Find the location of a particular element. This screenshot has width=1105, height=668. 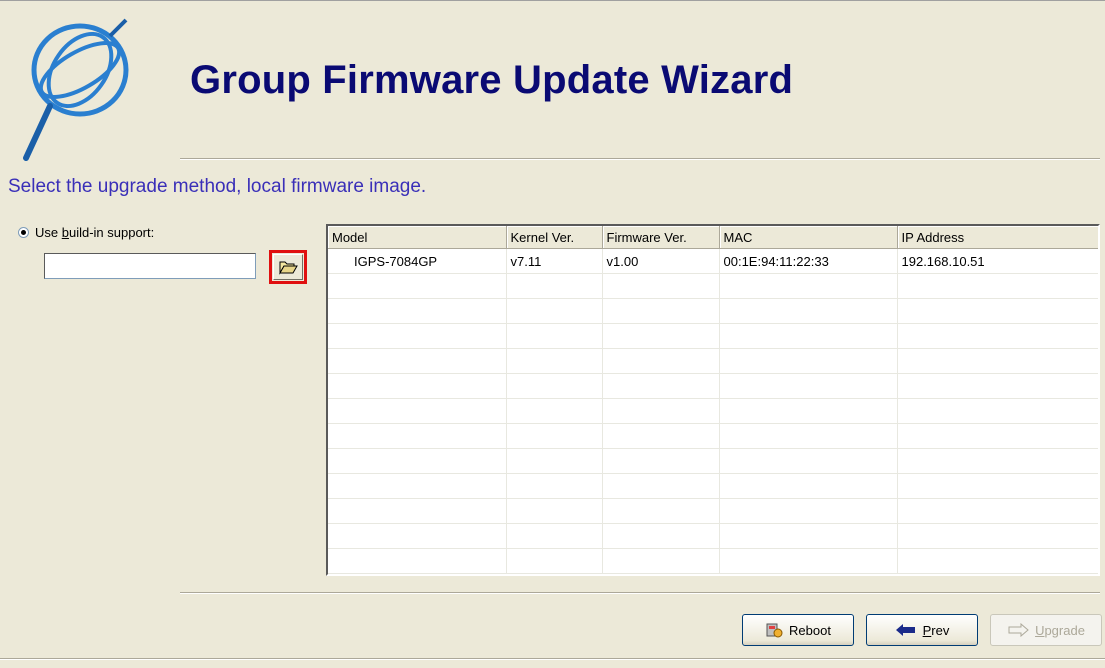

folder-open-icon is located at coordinates (288, 268).